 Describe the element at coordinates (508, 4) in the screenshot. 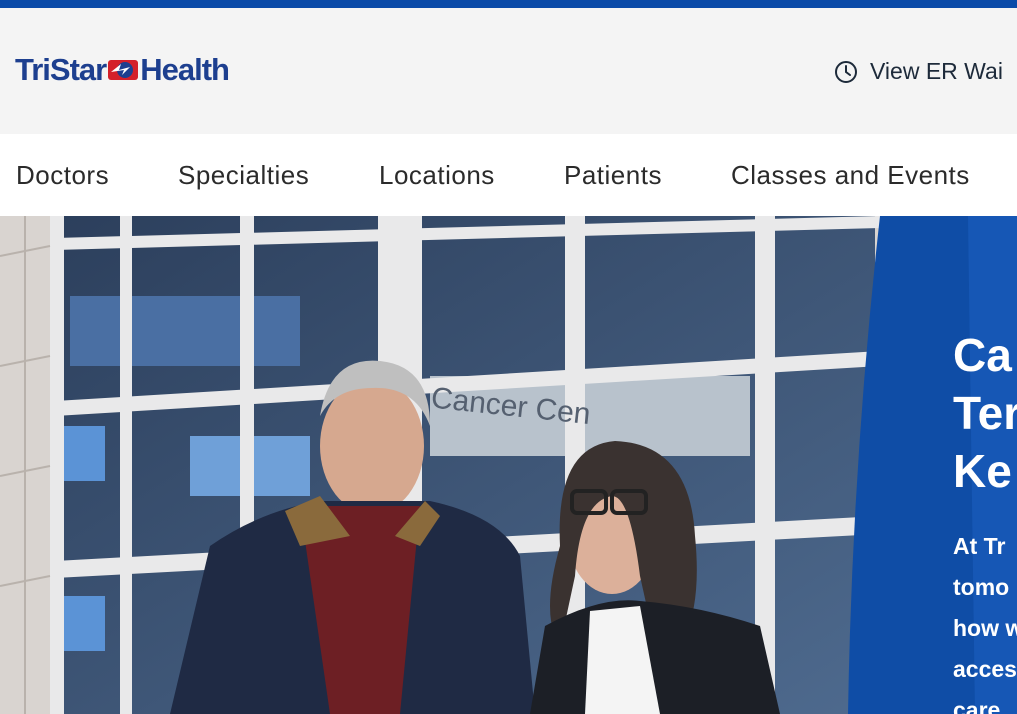

I see `top-accent-bar` at that location.